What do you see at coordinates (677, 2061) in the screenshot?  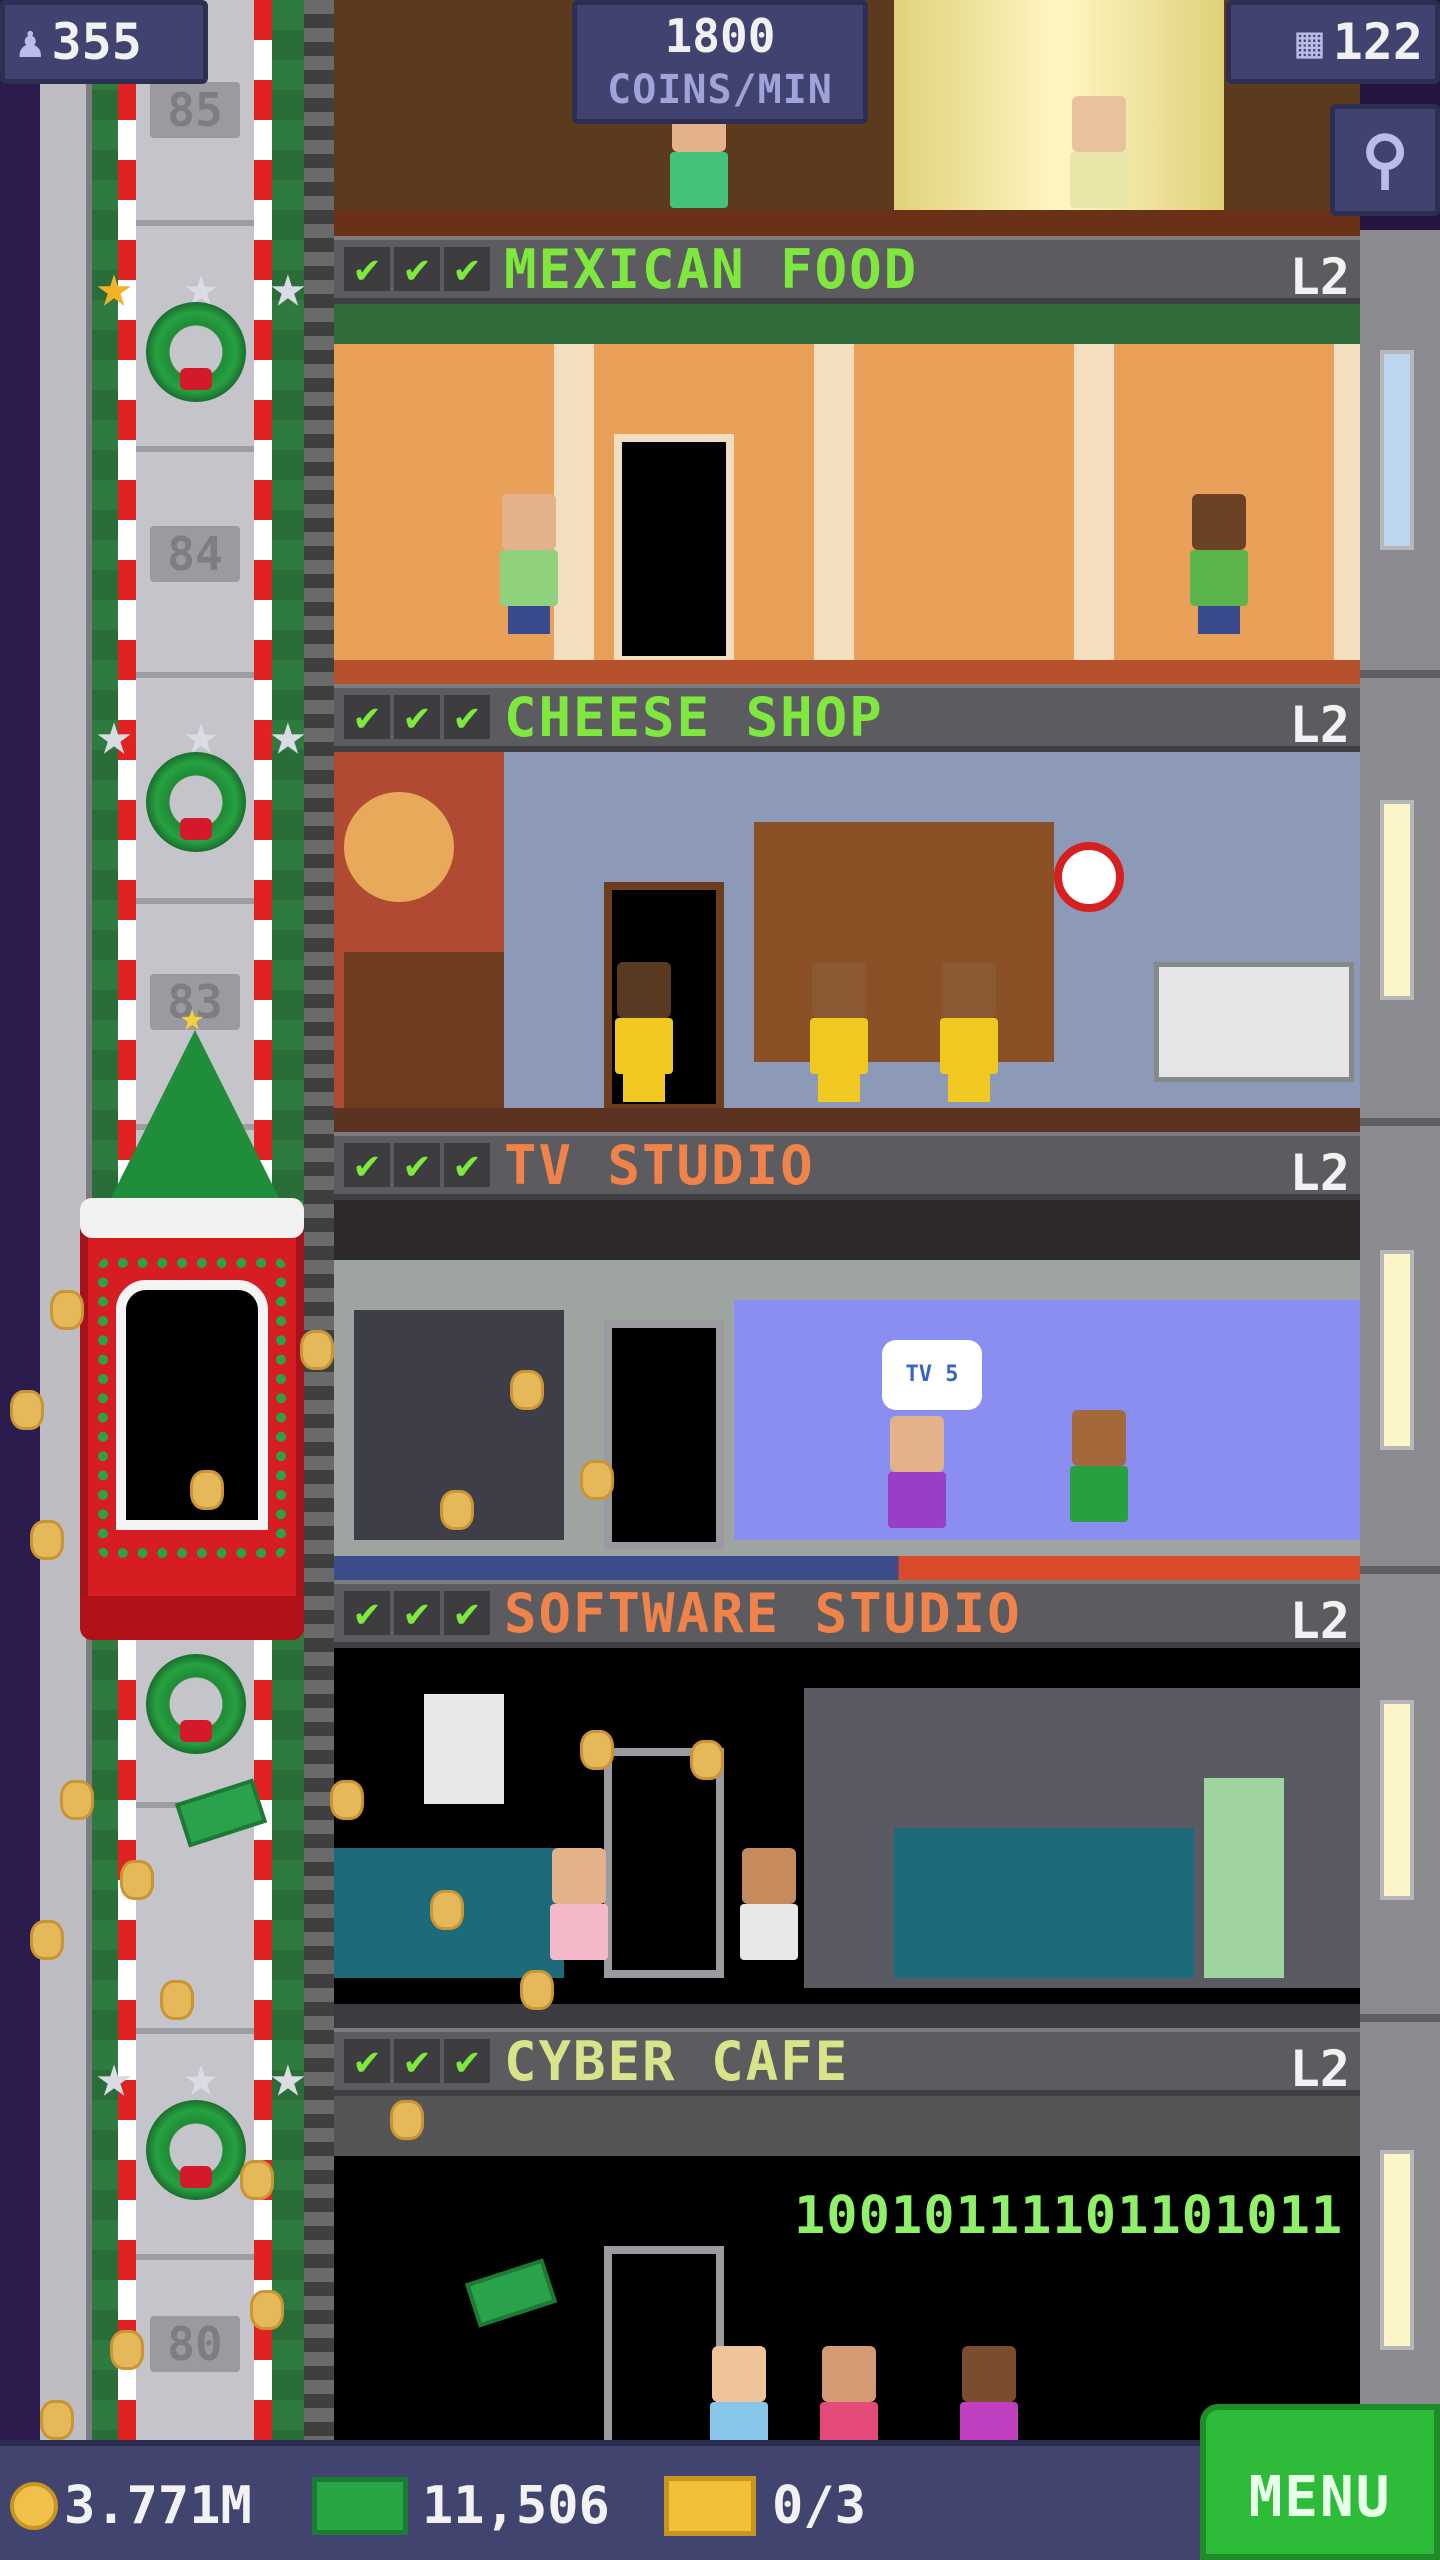 I see `floor-name: CYBER CAFE` at bounding box center [677, 2061].